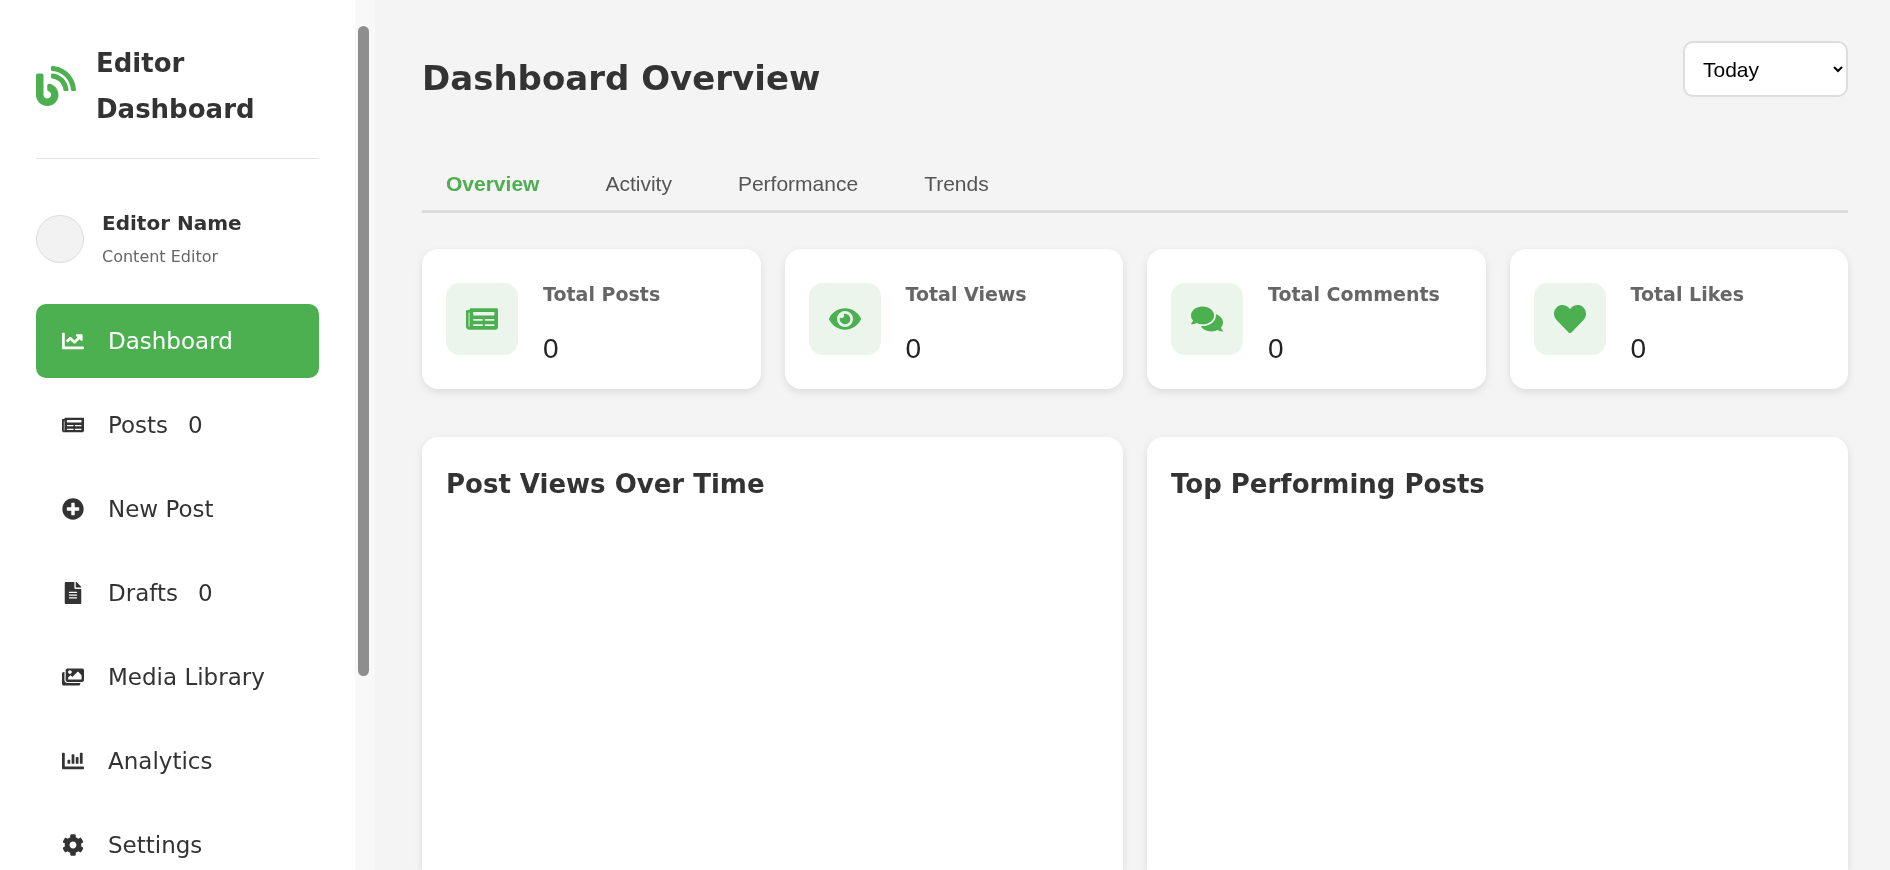  Describe the element at coordinates (186, 677) in the screenshot. I see `sidebar-item-label: Media Library` at that location.